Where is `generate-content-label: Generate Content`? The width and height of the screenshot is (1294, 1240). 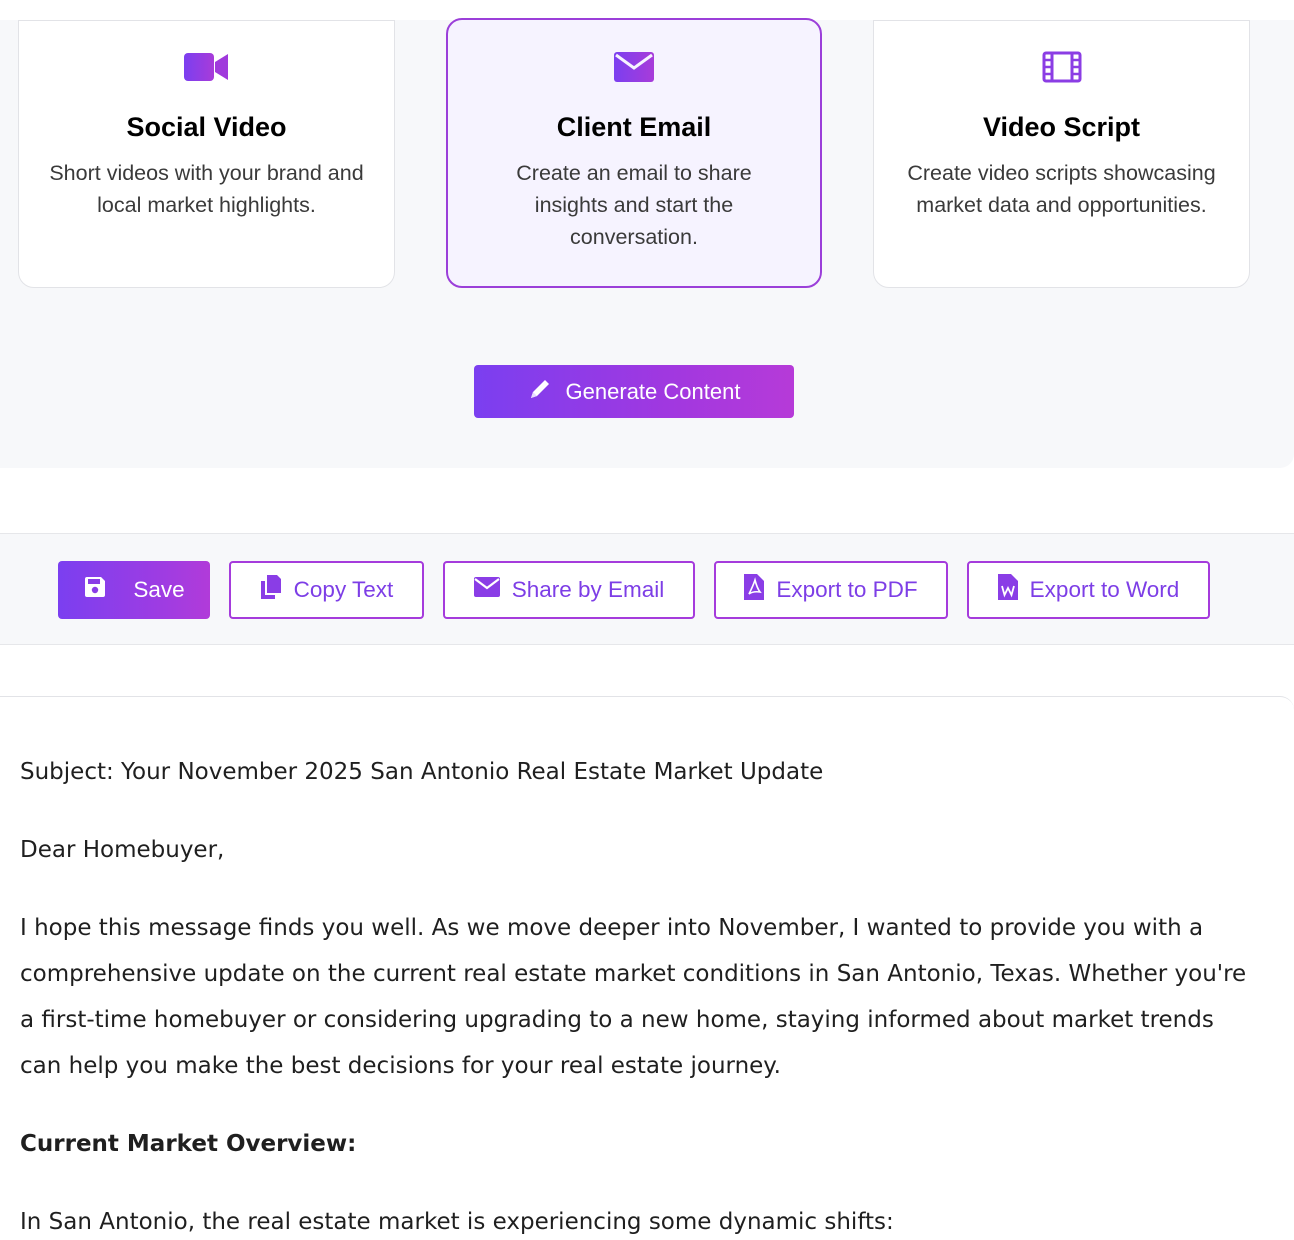 generate-content-label: Generate Content is located at coordinates (653, 391).